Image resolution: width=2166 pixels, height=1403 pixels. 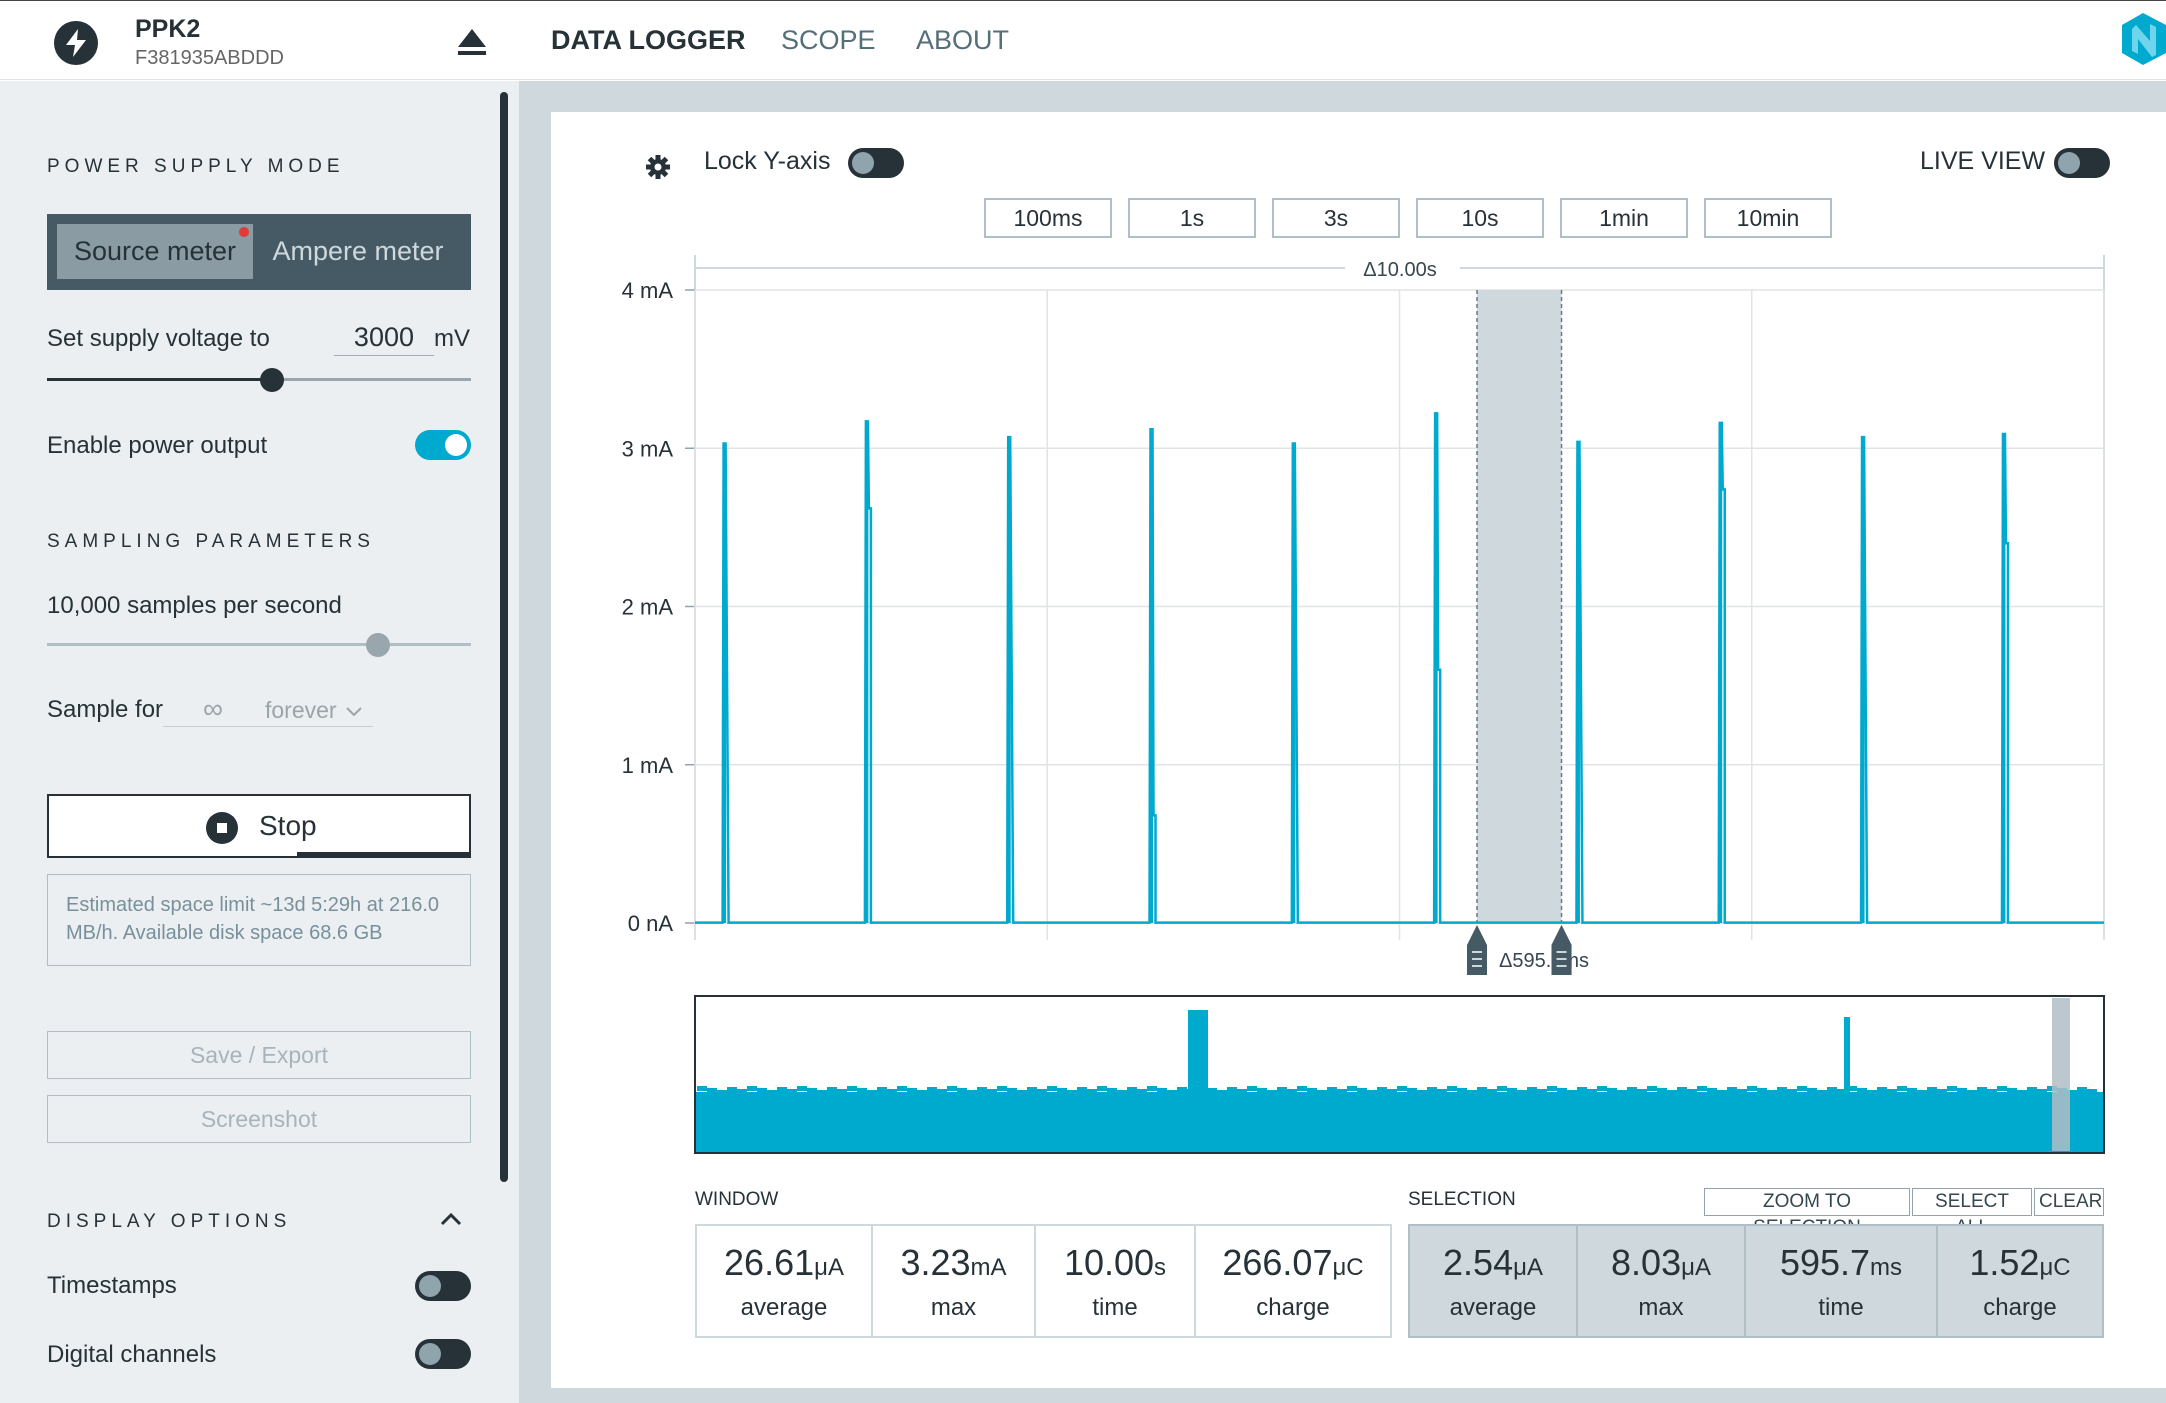 What do you see at coordinates (648, 290) in the screenshot?
I see `y-tick-label: 4 mA` at bounding box center [648, 290].